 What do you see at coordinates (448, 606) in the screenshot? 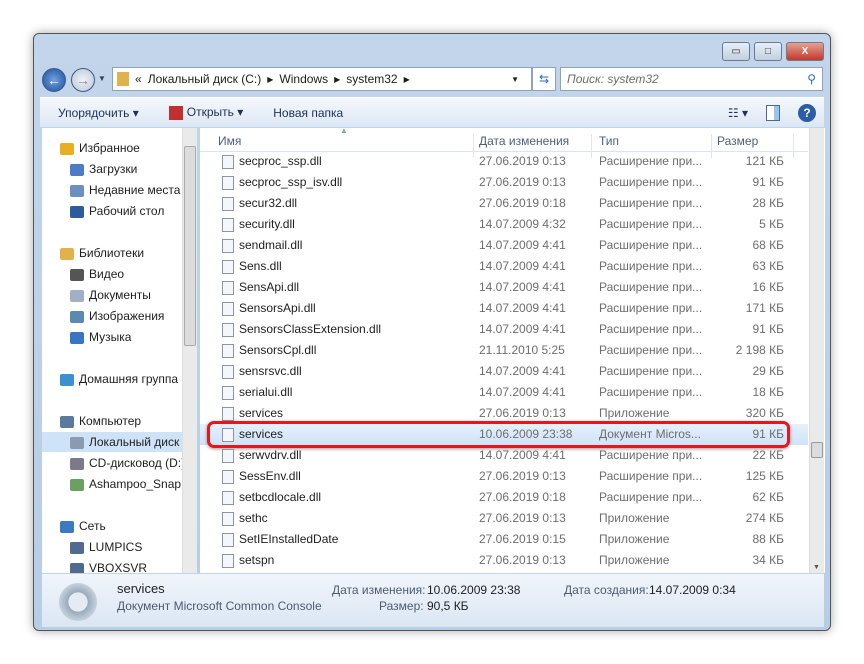
I see `details-size: 90,5 КБ` at bounding box center [448, 606].